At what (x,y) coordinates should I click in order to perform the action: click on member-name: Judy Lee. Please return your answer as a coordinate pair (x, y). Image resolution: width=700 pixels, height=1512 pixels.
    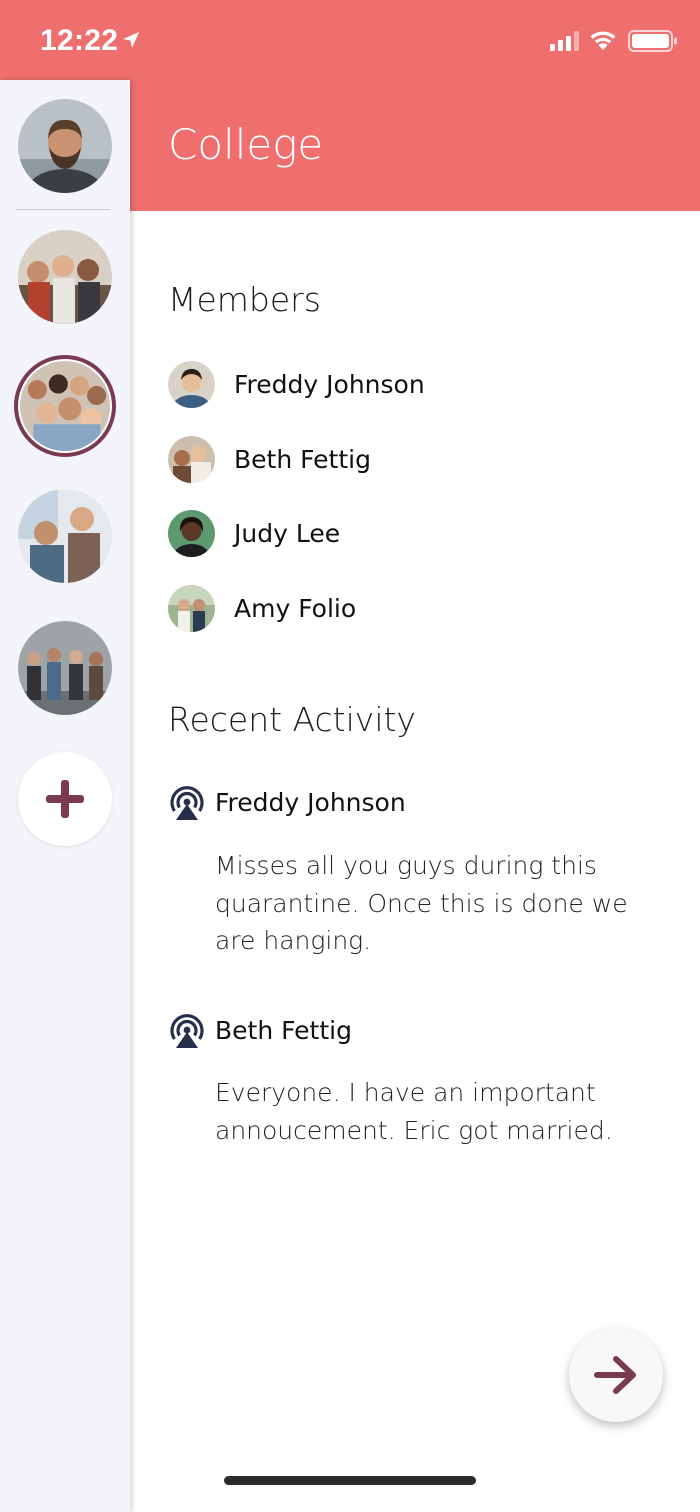
    Looking at the image, I should click on (287, 533).